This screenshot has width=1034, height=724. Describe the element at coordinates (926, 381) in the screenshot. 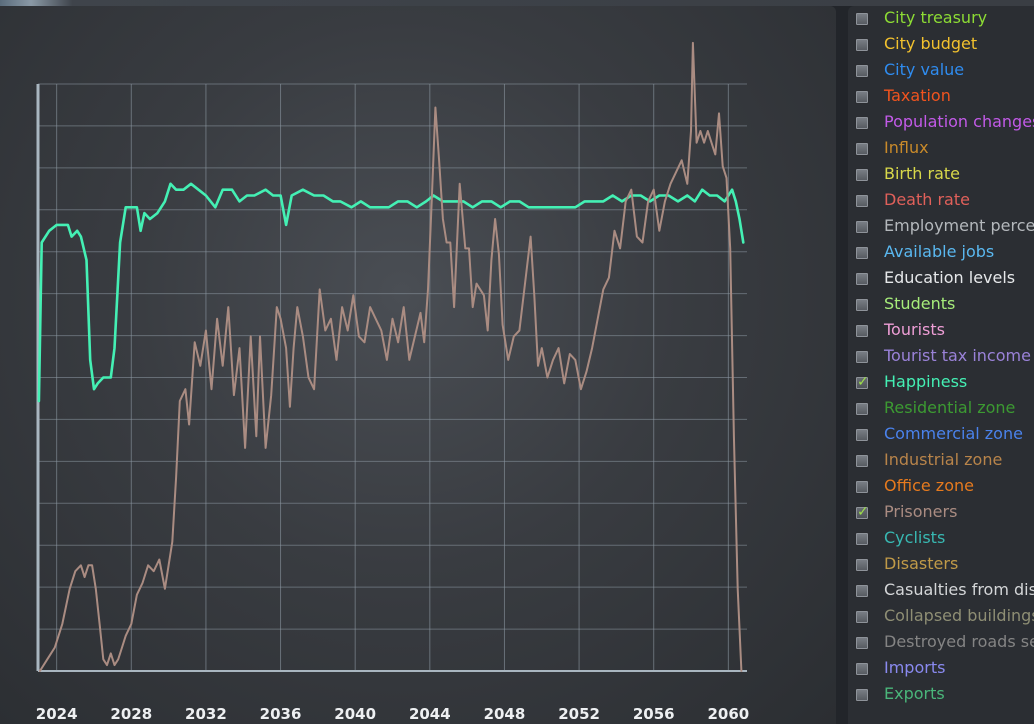

I see `legend-label: Happiness` at that location.